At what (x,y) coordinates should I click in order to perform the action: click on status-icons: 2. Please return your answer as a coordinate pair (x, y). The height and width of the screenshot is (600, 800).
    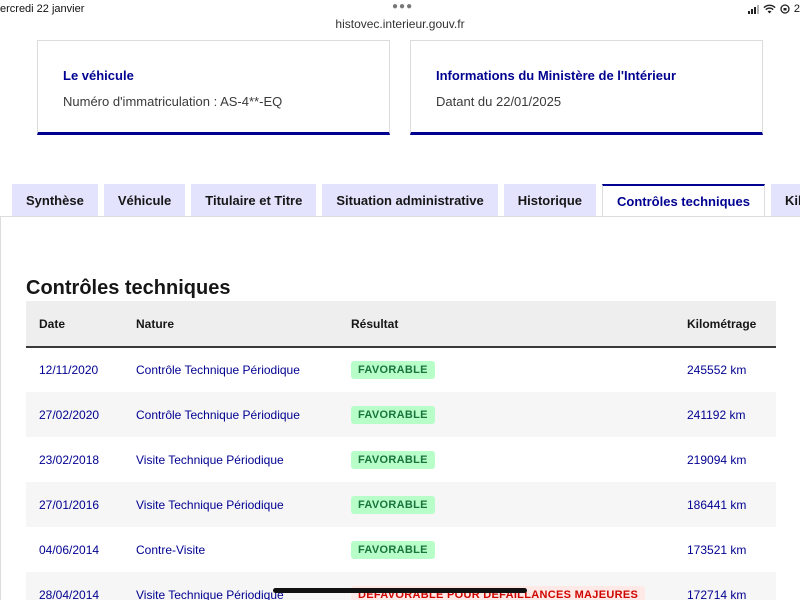
    Looking at the image, I should click on (773, 9).